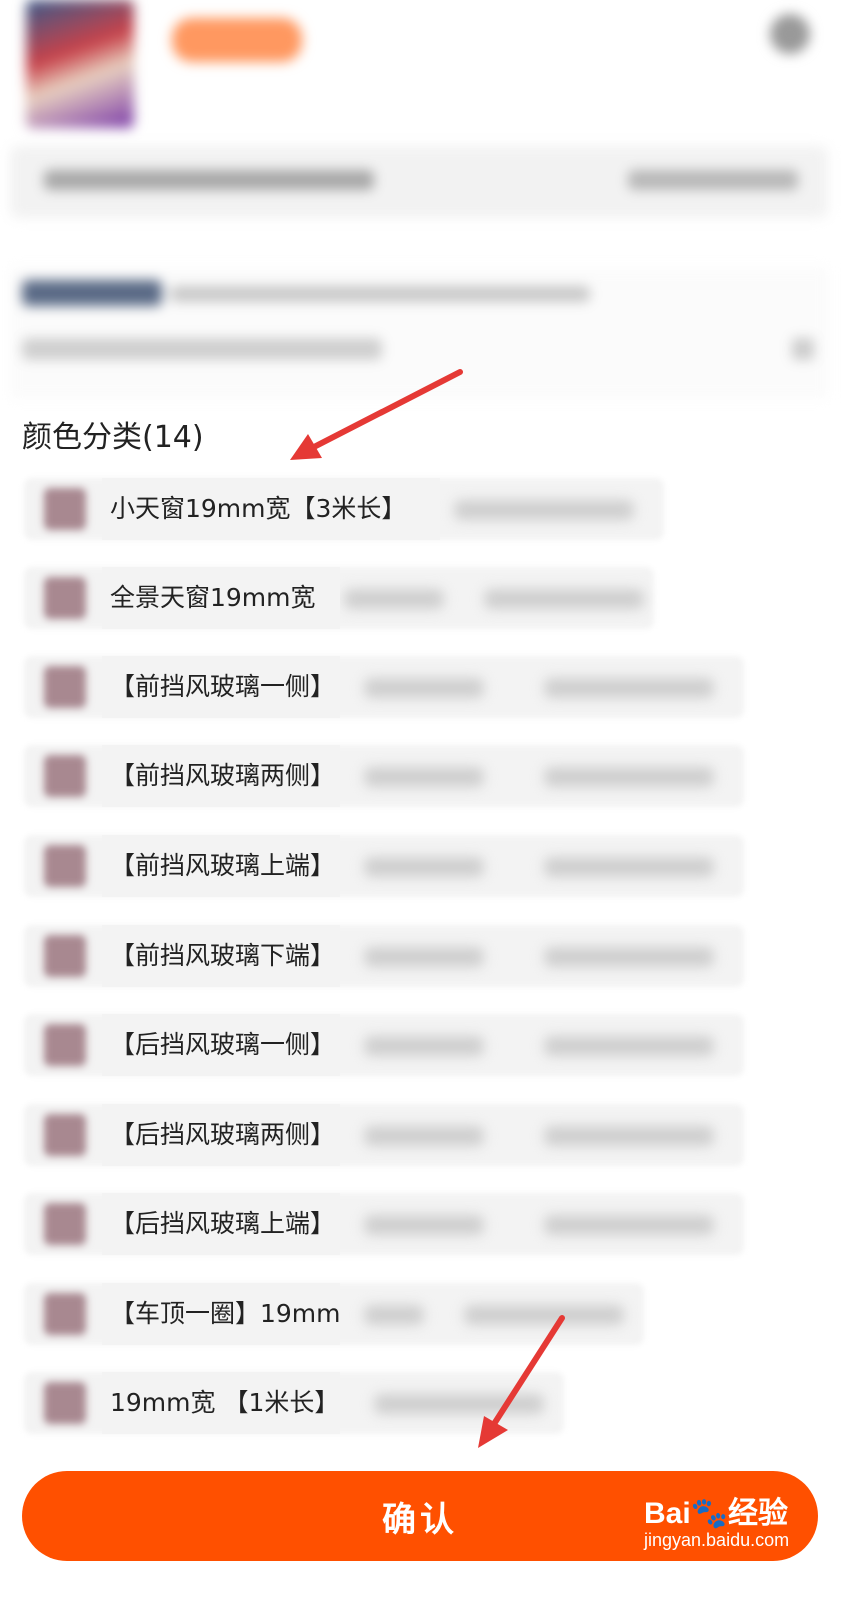 This screenshot has height=1600, width=858. I want to click on variant-option: 【前挡风玻璃一侧】, so click(384, 687).